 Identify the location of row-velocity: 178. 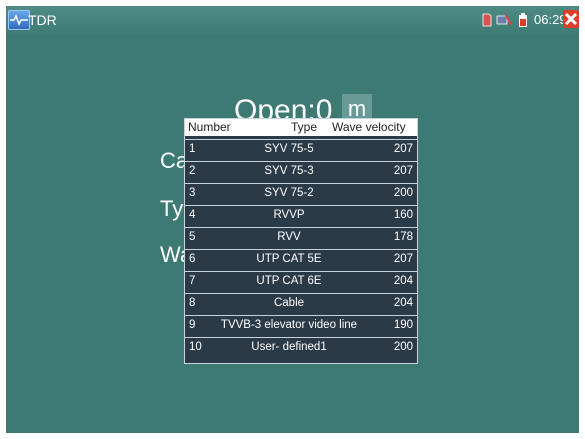
(403, 237).